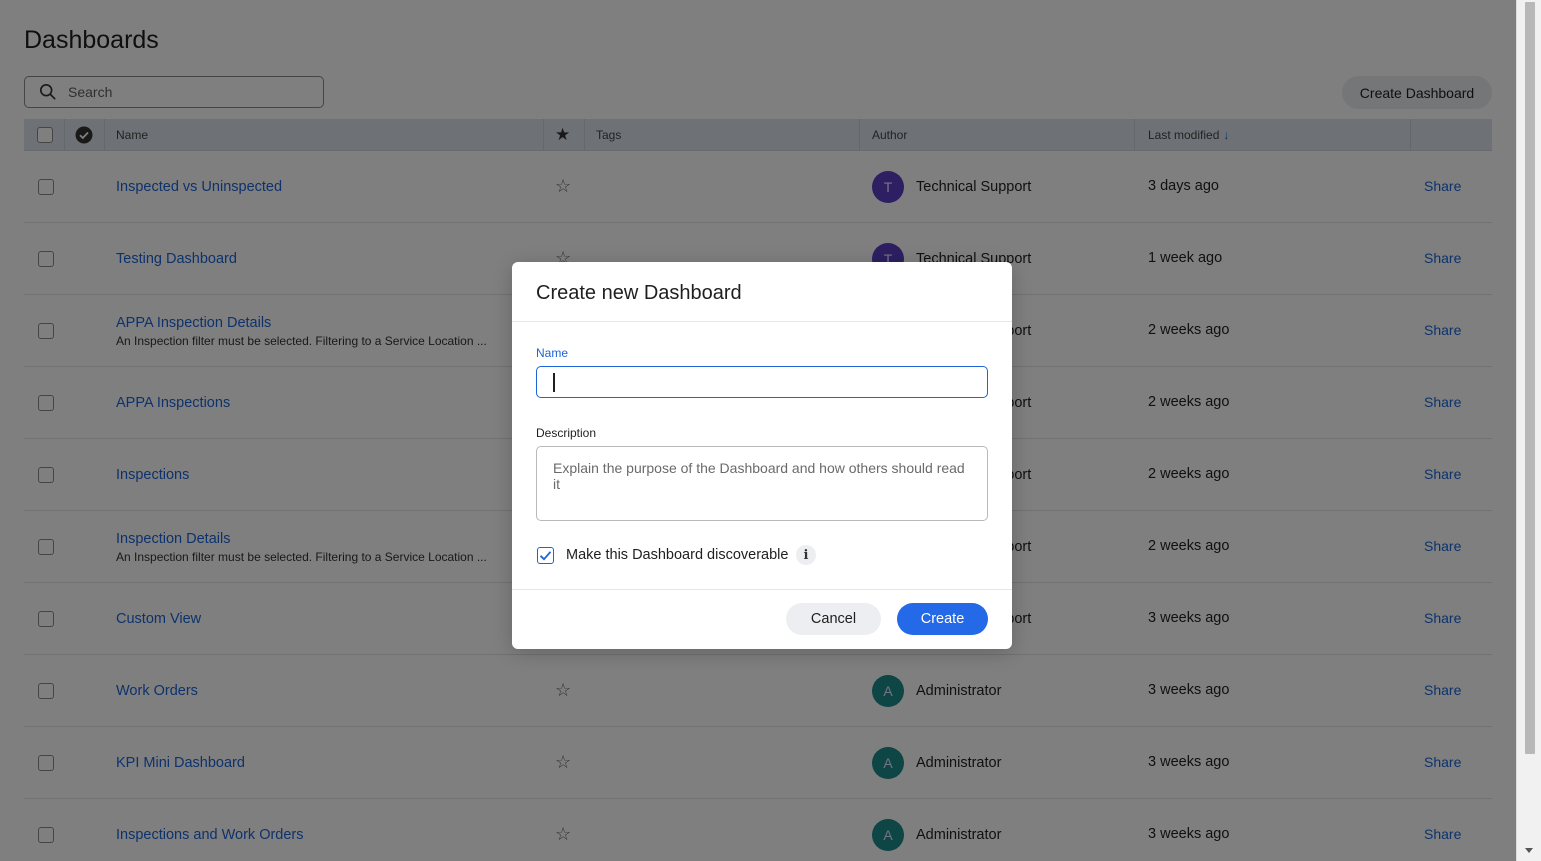  I want to click on description-label: Description, so click(566, 433).